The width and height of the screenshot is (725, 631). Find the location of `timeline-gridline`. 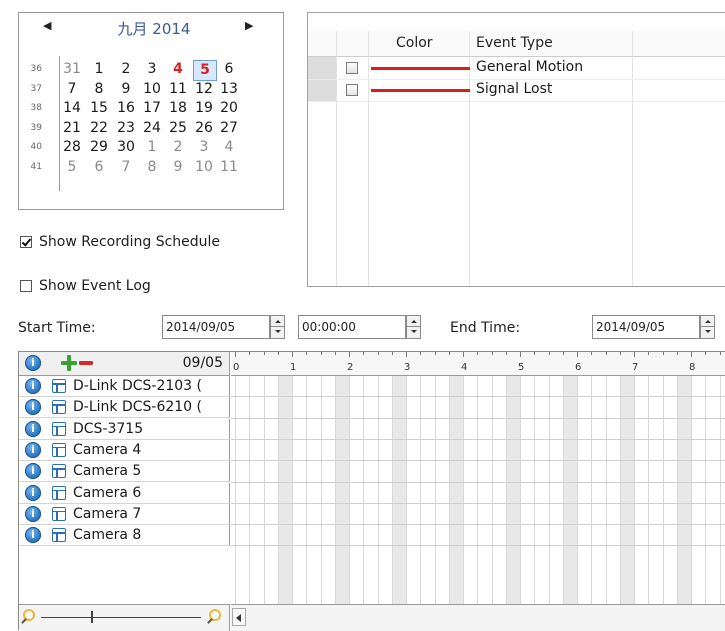

timeline-gridline is located at coordinates (264, 490).